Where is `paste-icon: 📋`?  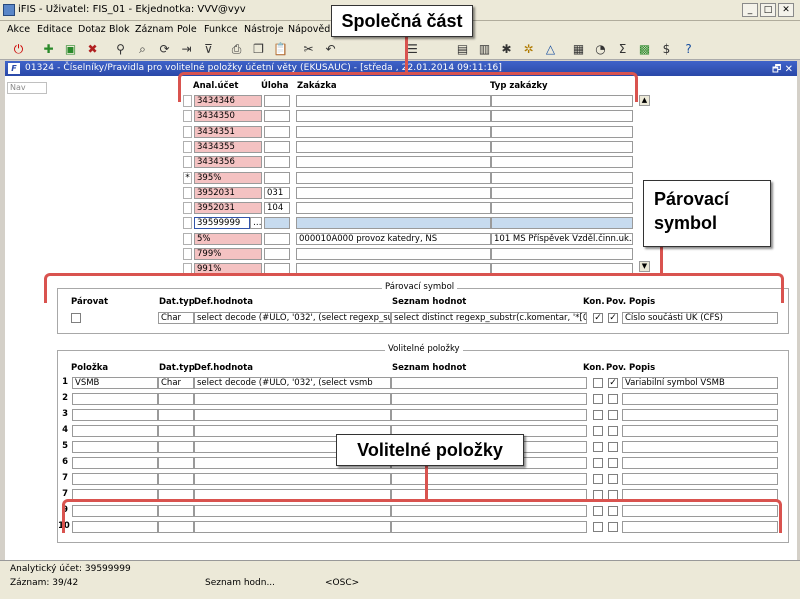
paste-icon: 📋 is located at coordinates (280, 49).